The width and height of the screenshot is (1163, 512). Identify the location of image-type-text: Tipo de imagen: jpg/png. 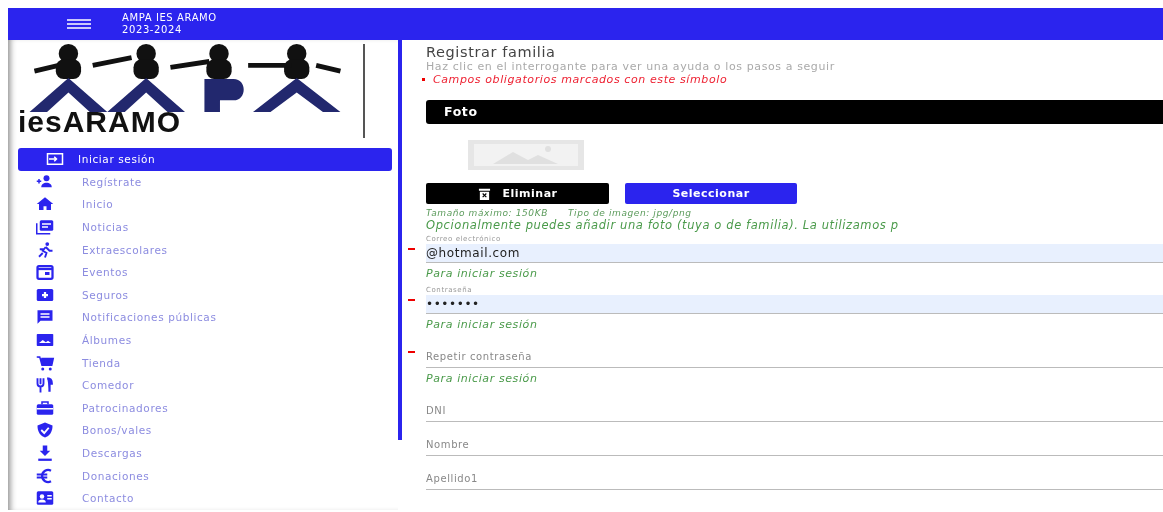
(629, 213).